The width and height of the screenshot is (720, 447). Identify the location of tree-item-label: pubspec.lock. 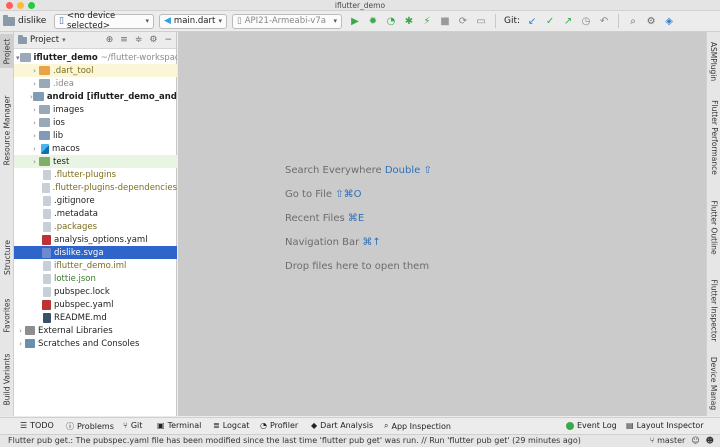
(82, 291).